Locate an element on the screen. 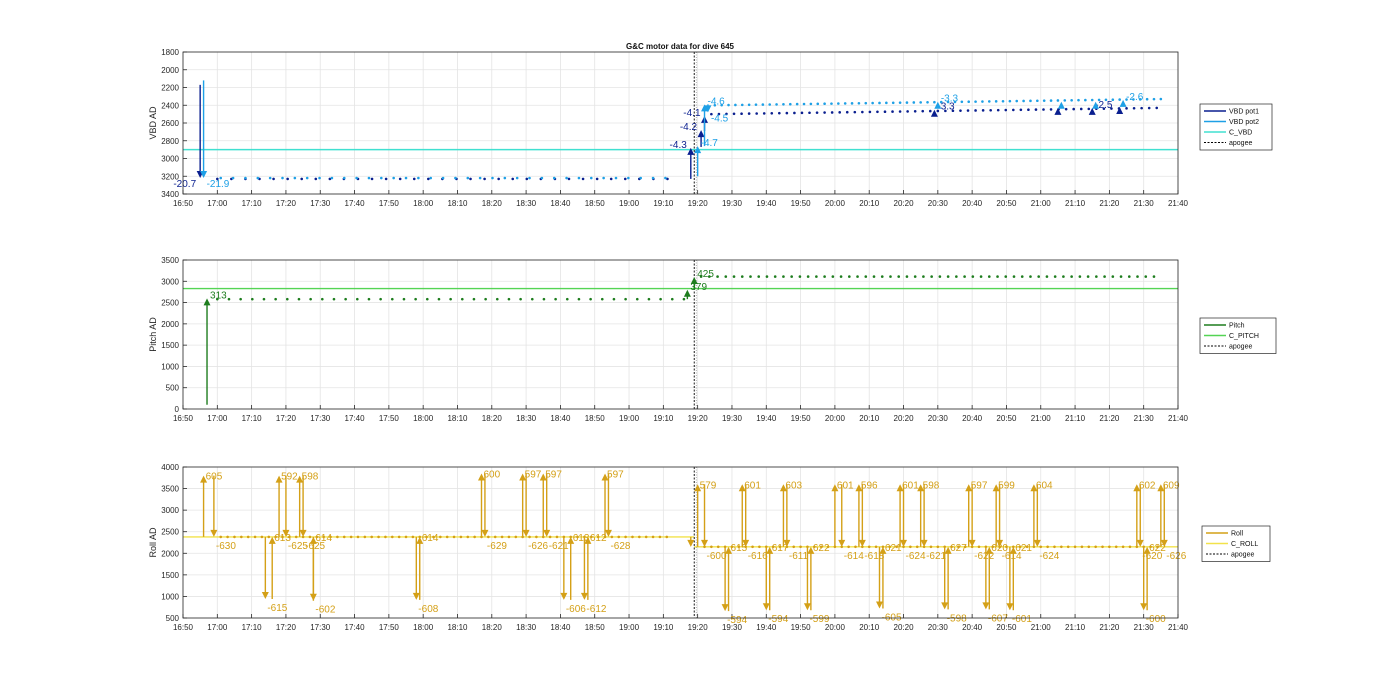 This screenshot has width=1400, height=693. move-label: -629 is located at coordinates (497, 546).